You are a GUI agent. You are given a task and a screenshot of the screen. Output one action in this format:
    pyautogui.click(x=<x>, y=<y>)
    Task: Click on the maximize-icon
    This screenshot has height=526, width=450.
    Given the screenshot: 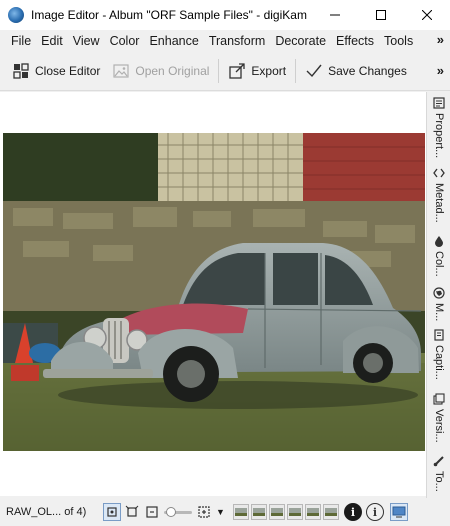 What is the action you would take?
    pyautogui.click(x=381, y=15)
    